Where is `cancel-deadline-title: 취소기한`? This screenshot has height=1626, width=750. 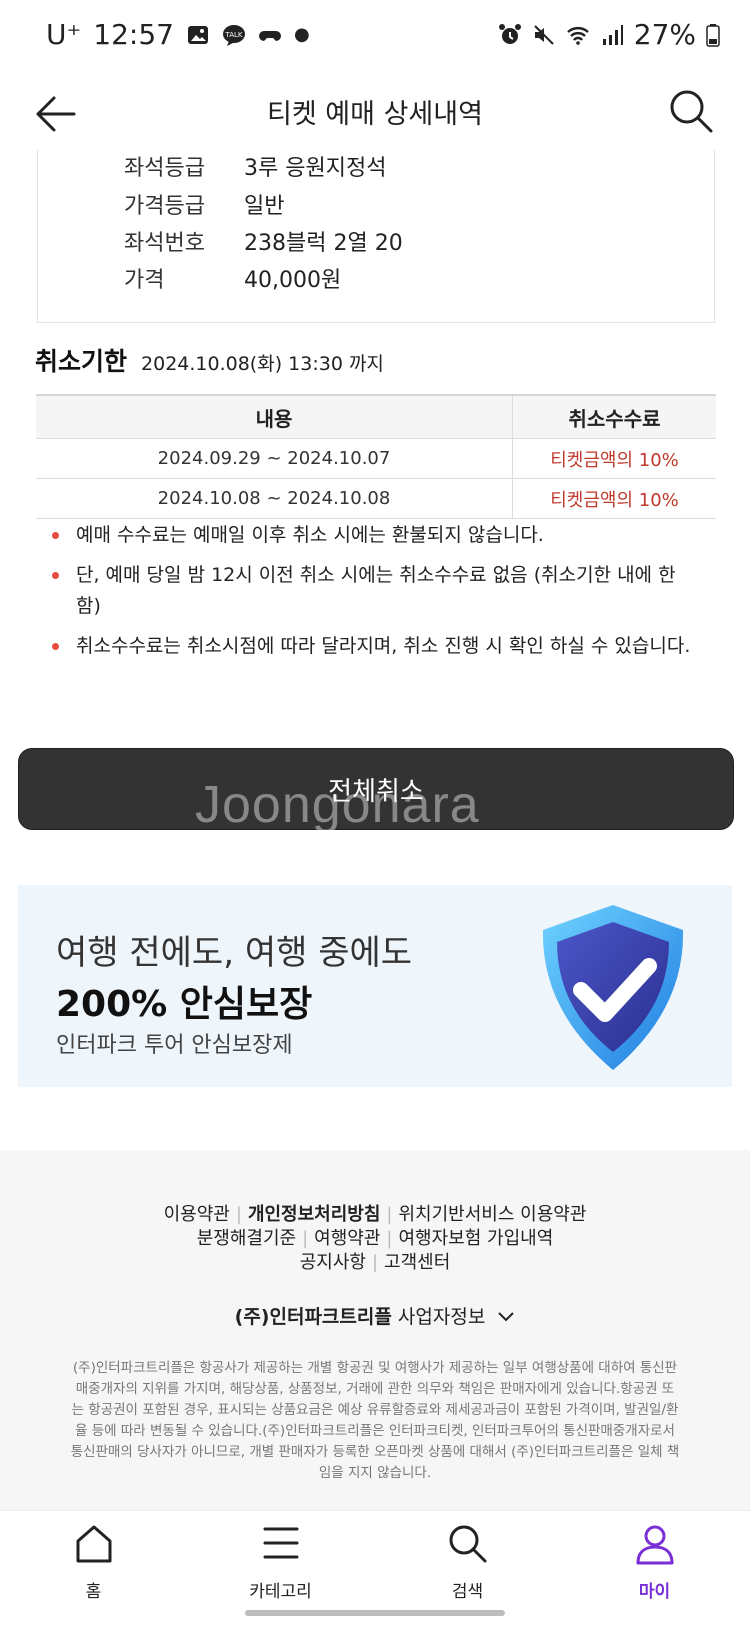 cancel-deadline-title: 취소기한 is located at coordinates (81, 361).